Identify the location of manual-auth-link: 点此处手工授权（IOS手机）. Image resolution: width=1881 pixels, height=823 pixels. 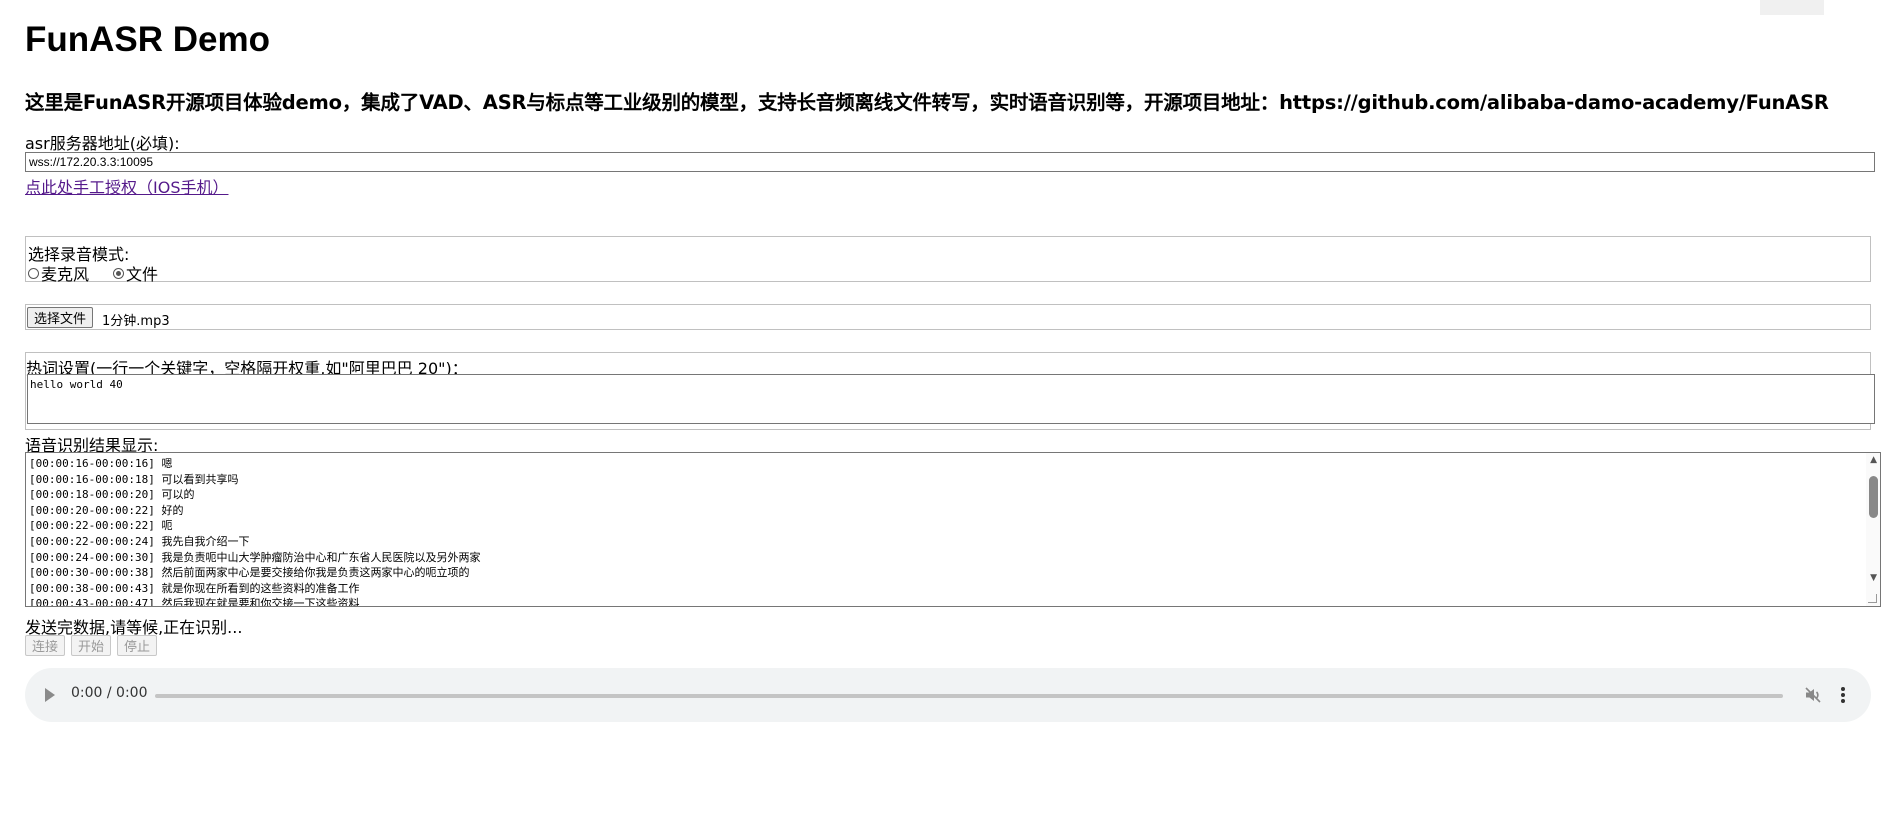
(126, 186).